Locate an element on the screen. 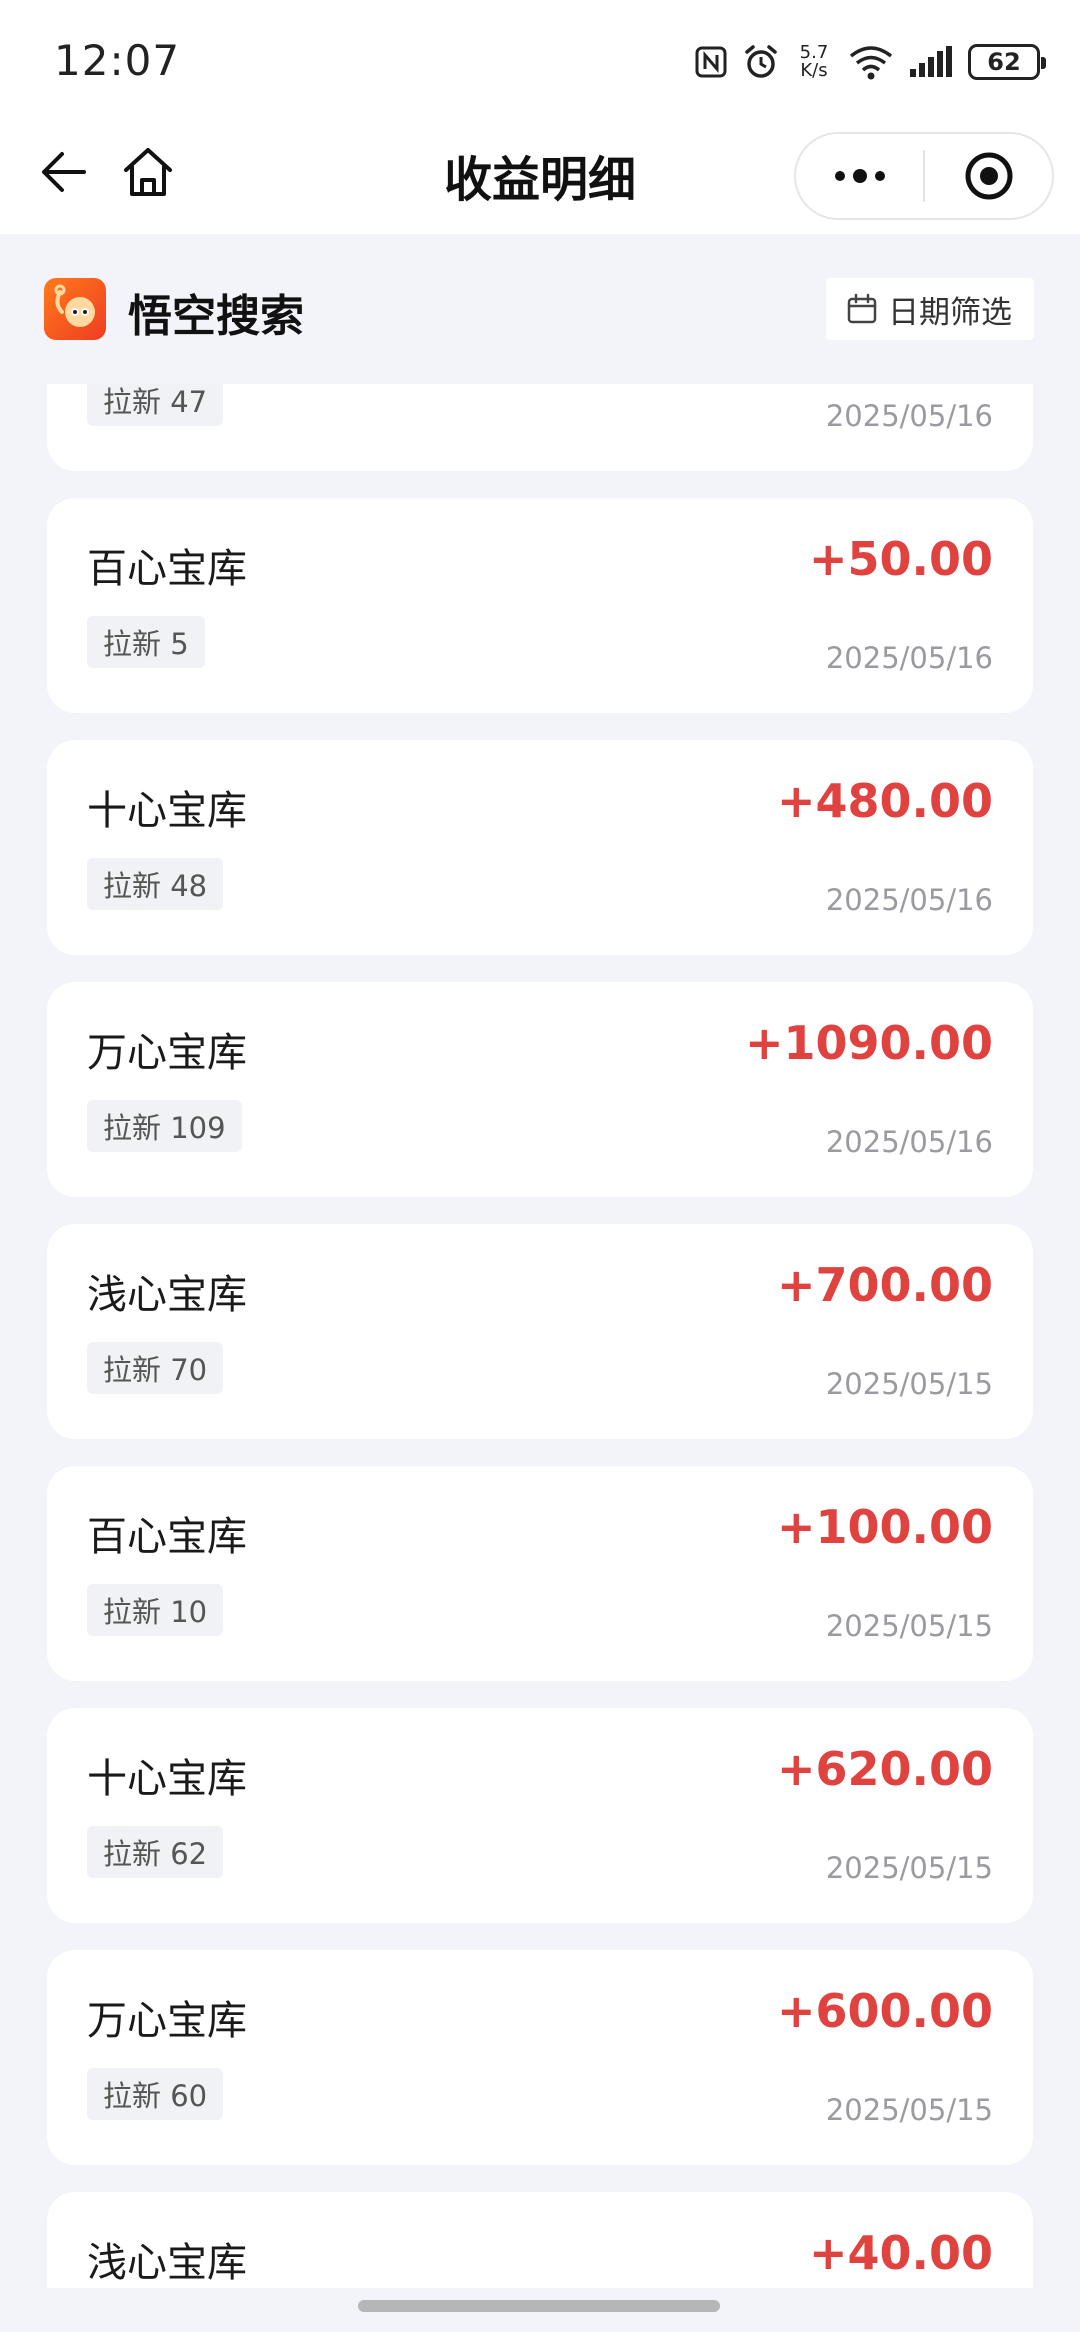 This screenshot has height=2332, width=1080. nav-bar: 收益明细 is located at coordinates (540, 177).